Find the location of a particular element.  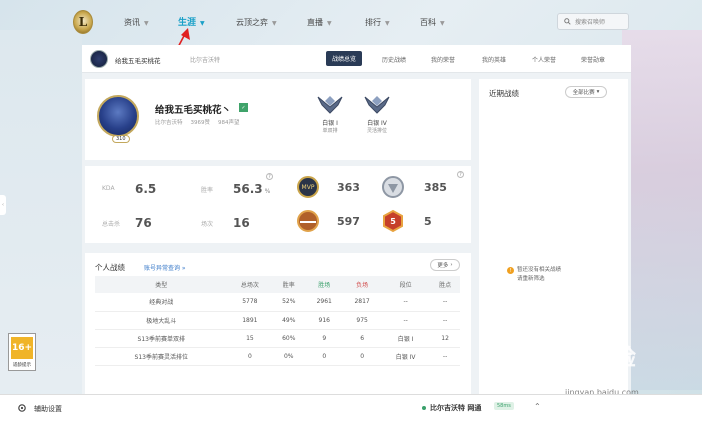

tab-overview: 战绩总览 is located at coordinates (344, 58).